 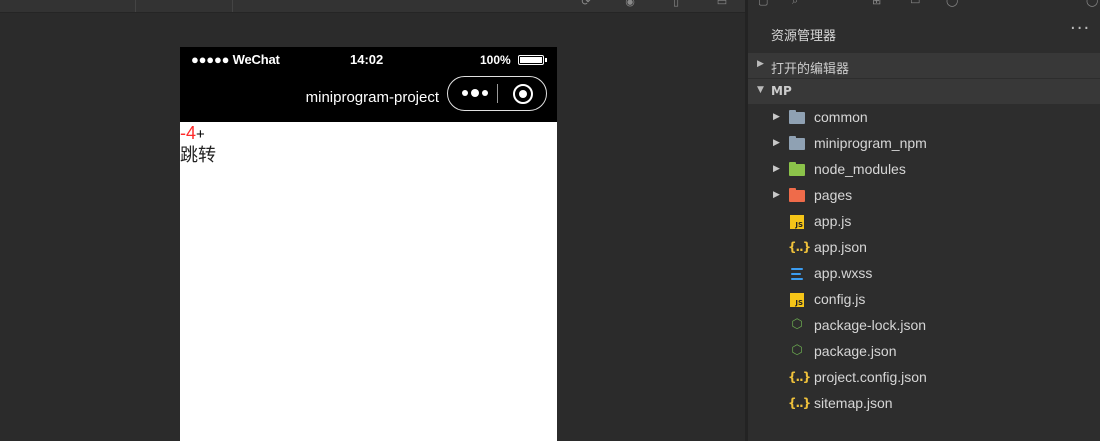 What do you see at coordinates (797, 196) in the screenshot?
I see `pages-folder-icon` at bounding box center [797, 196].